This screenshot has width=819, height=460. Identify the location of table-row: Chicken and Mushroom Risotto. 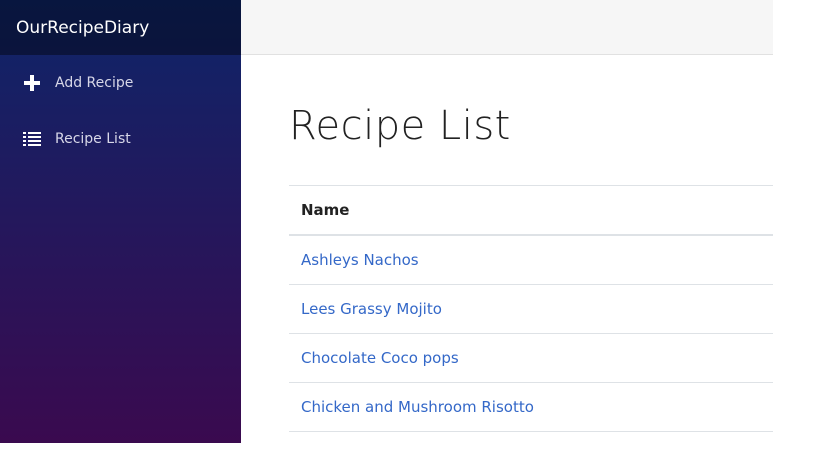
(531, 407).